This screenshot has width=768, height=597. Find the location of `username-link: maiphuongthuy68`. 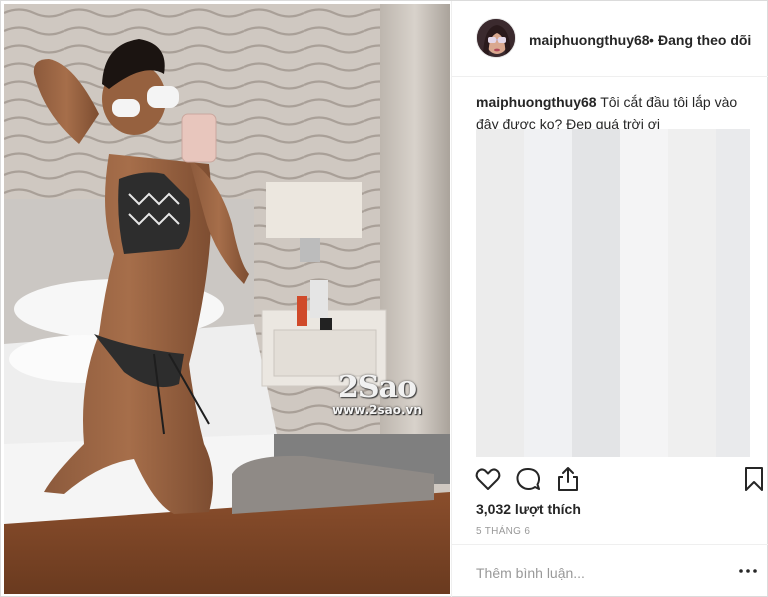

username-link: maiphuongthuy68 is located at coordinates (589, 40).